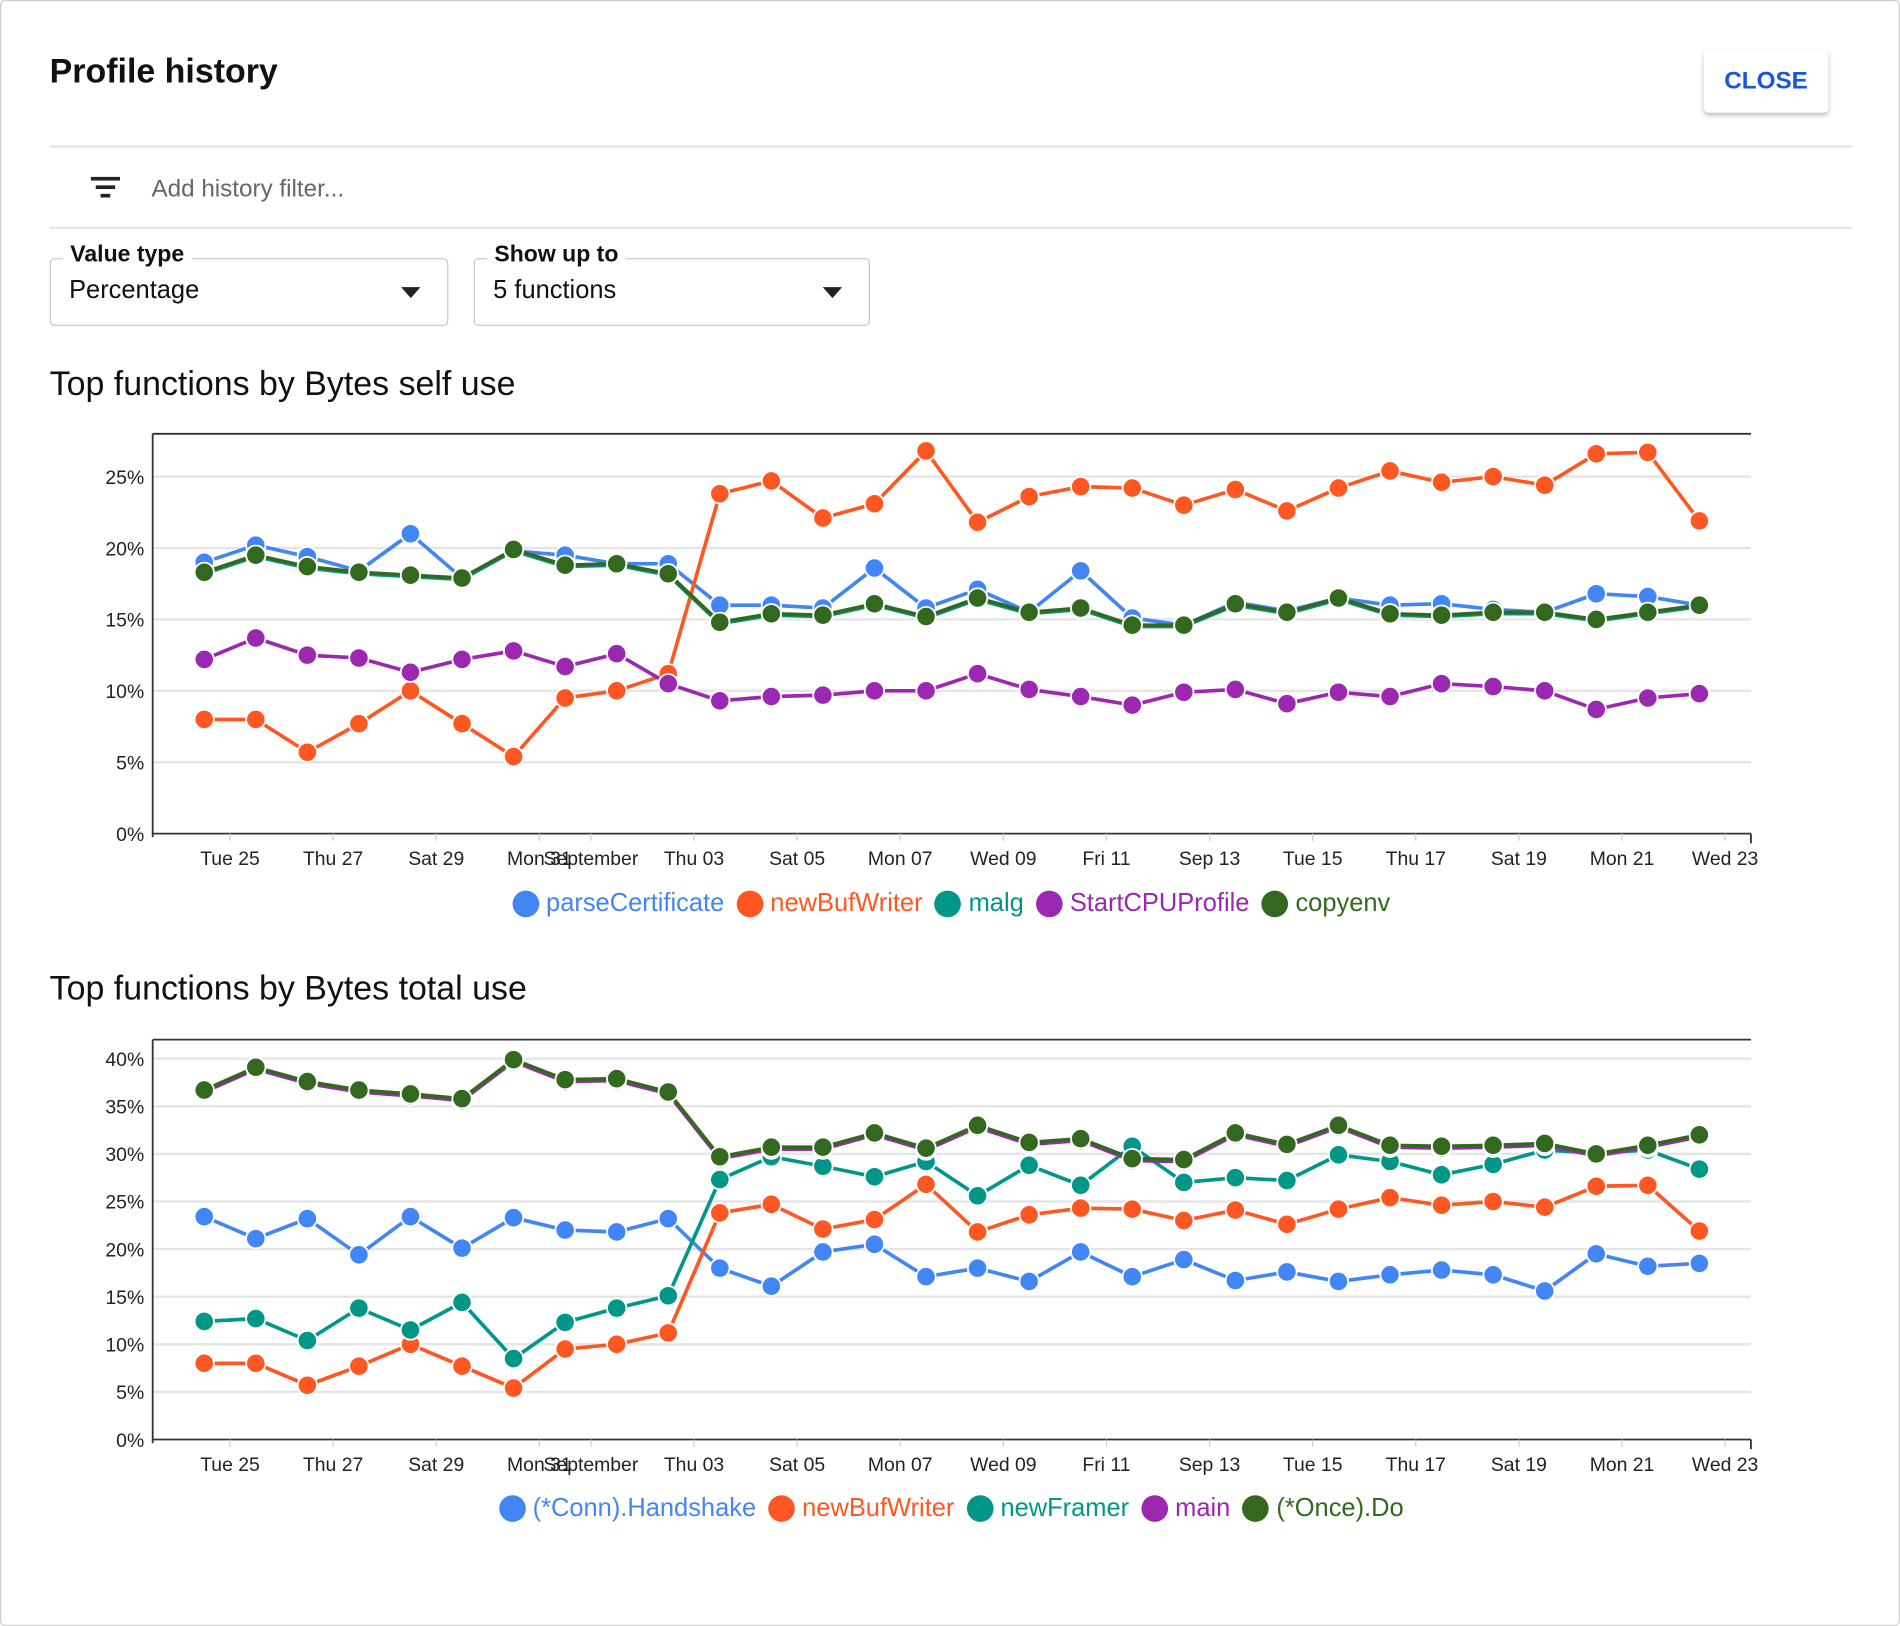 This screenshot has height=1626, width=1900. I want to click on legend-item: (*Conn).Handshake, so click(627, 1508).